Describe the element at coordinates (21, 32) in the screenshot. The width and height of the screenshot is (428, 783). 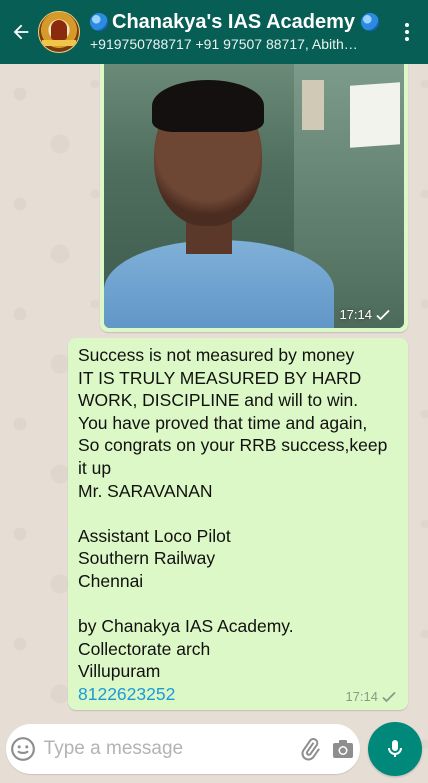
I see `back-arrow-icon` at that location.